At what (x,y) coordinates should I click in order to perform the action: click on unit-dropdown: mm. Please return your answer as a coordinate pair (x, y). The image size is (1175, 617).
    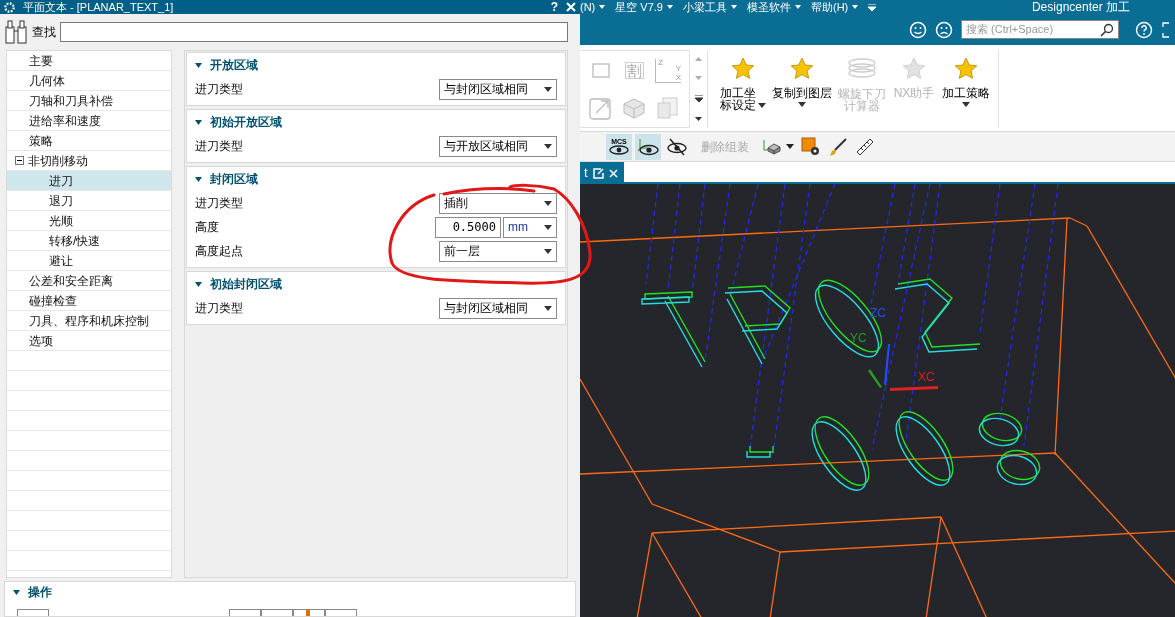
    Looking at the image, I should click on (530, 227).